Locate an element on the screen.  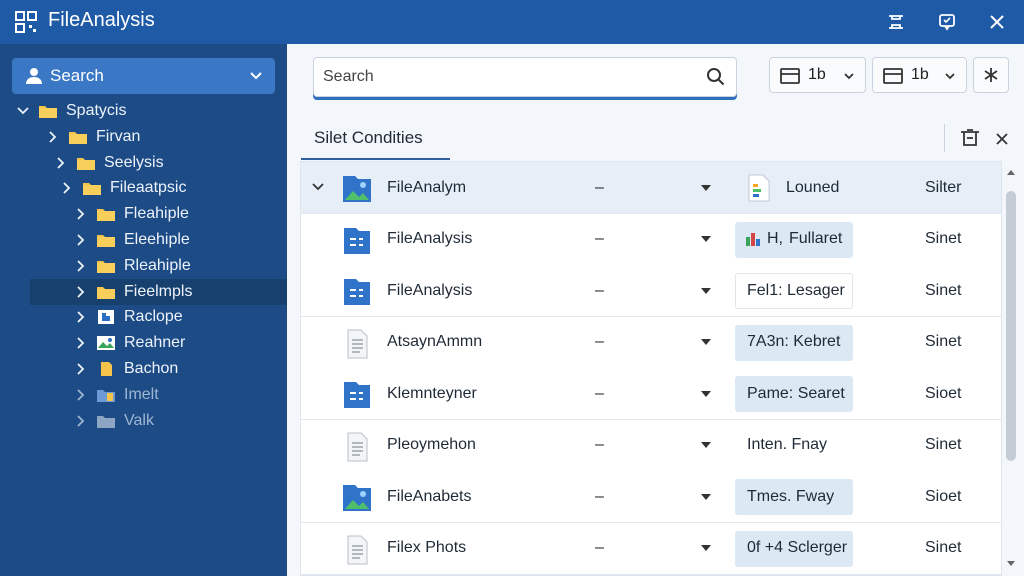
text-file-icon is located at coordinates (357, 447).